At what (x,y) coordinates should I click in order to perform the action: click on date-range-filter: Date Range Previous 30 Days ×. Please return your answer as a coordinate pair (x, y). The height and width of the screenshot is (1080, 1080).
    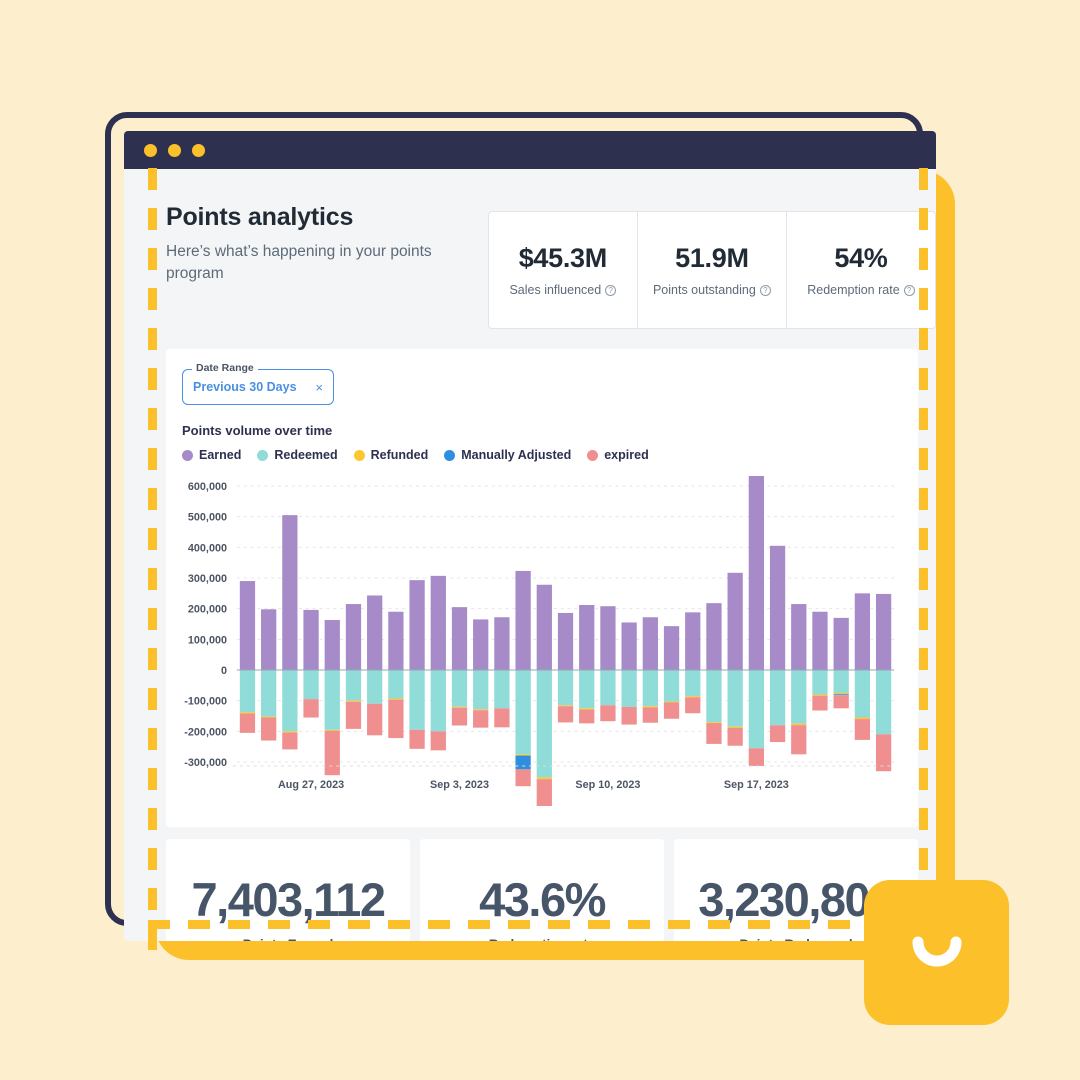
    Looking at the image, I should click on (258, 383).